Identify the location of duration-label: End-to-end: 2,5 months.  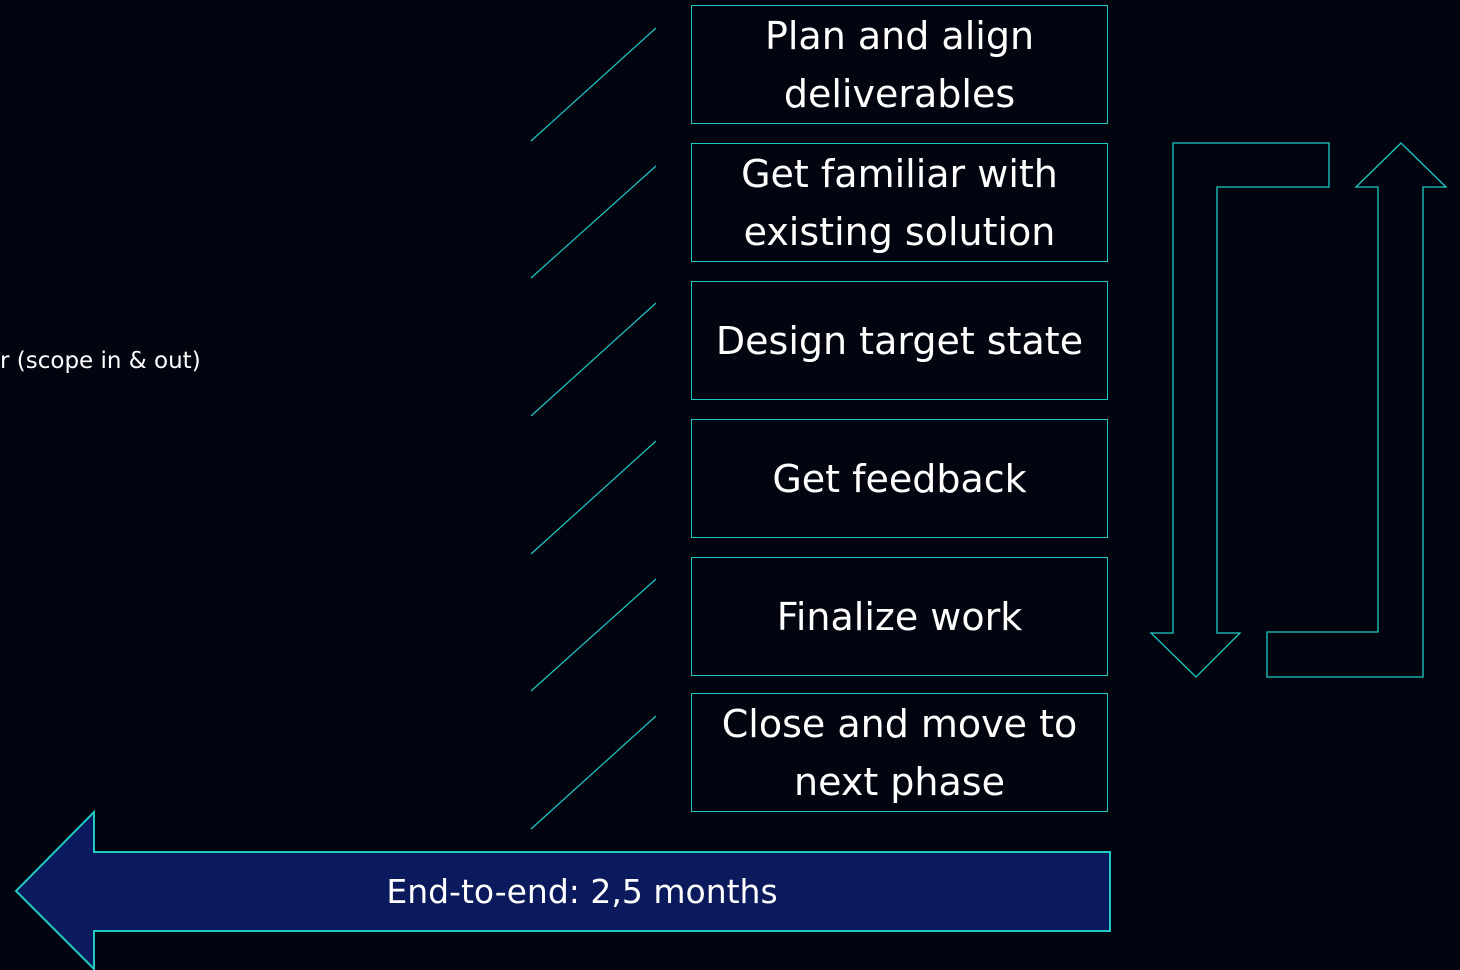
(582, 891).